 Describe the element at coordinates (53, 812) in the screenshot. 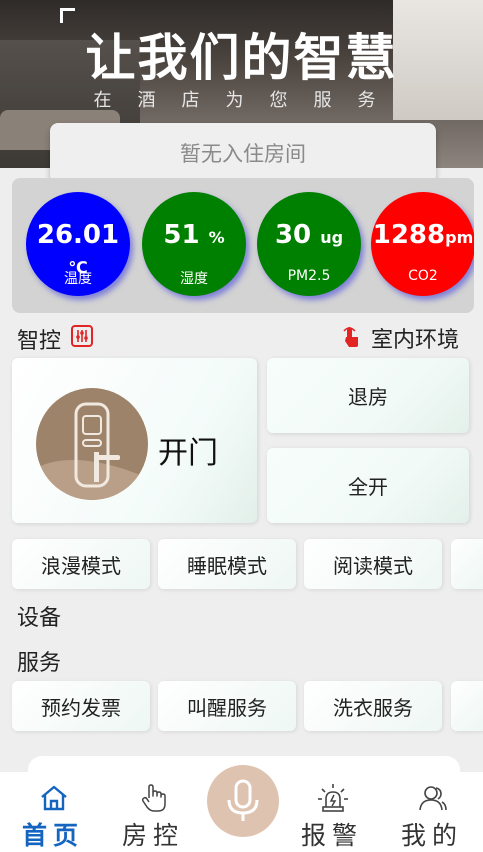

I see `tab-home: 首页` at that location.